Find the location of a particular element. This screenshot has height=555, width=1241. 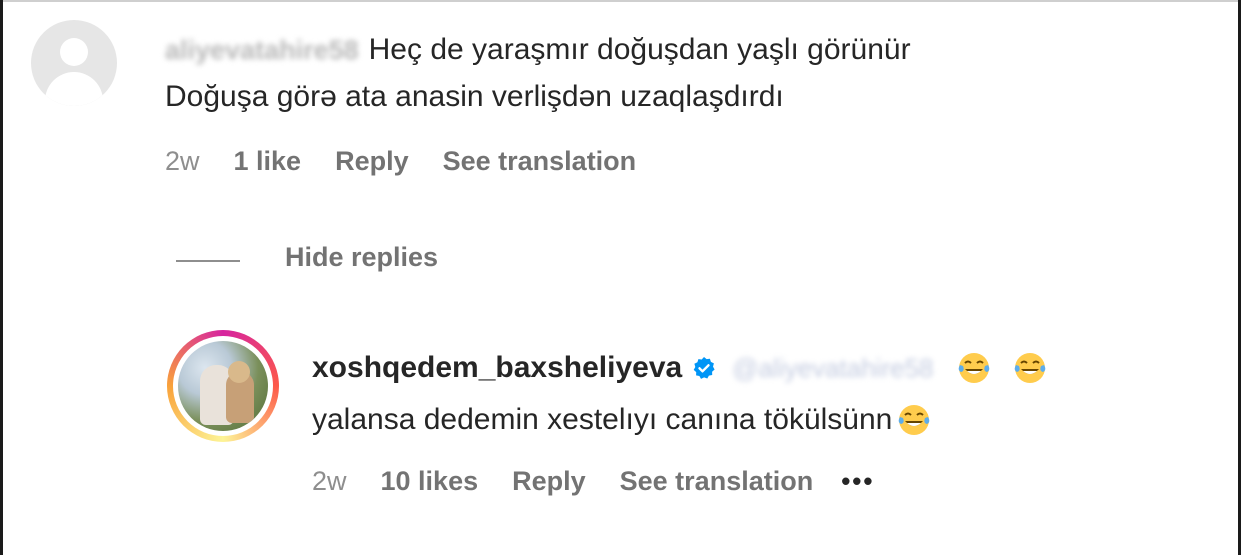

more-options-icon: ••• is located at coordinates (857, 481).